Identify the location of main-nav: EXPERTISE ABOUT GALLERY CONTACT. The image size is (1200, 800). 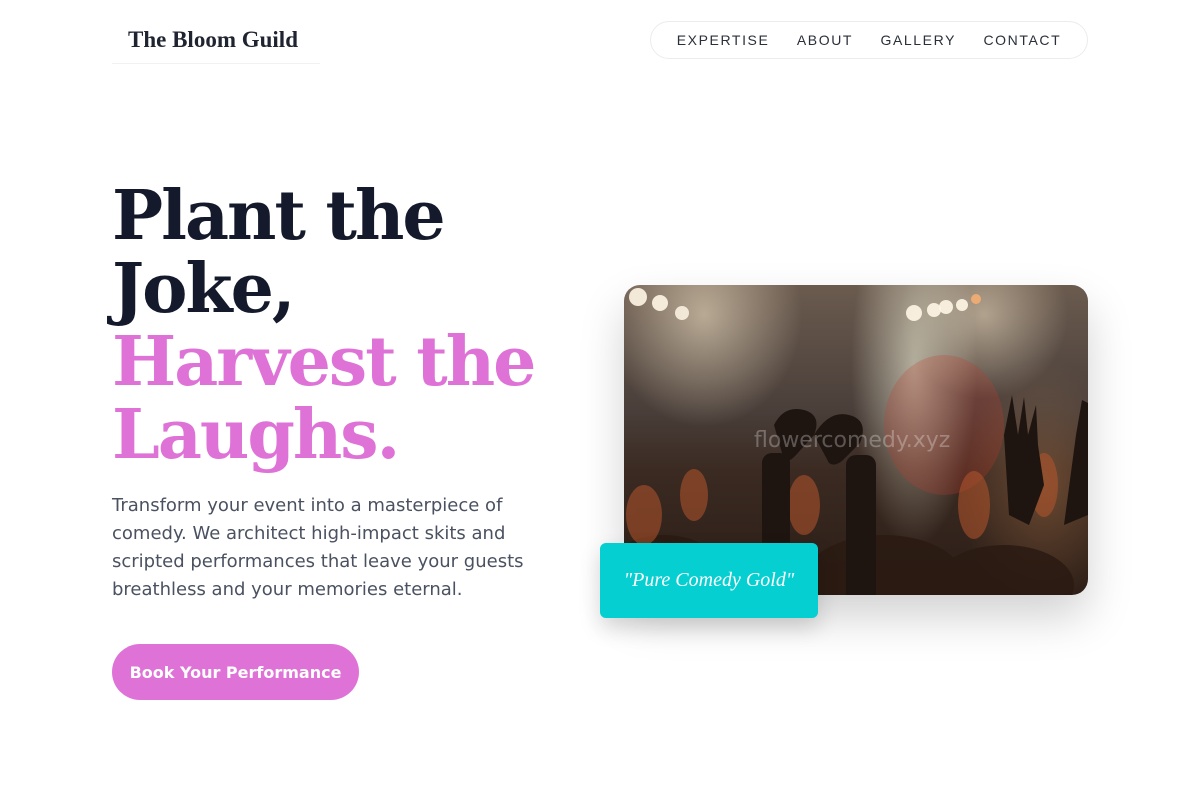
(869, 40).